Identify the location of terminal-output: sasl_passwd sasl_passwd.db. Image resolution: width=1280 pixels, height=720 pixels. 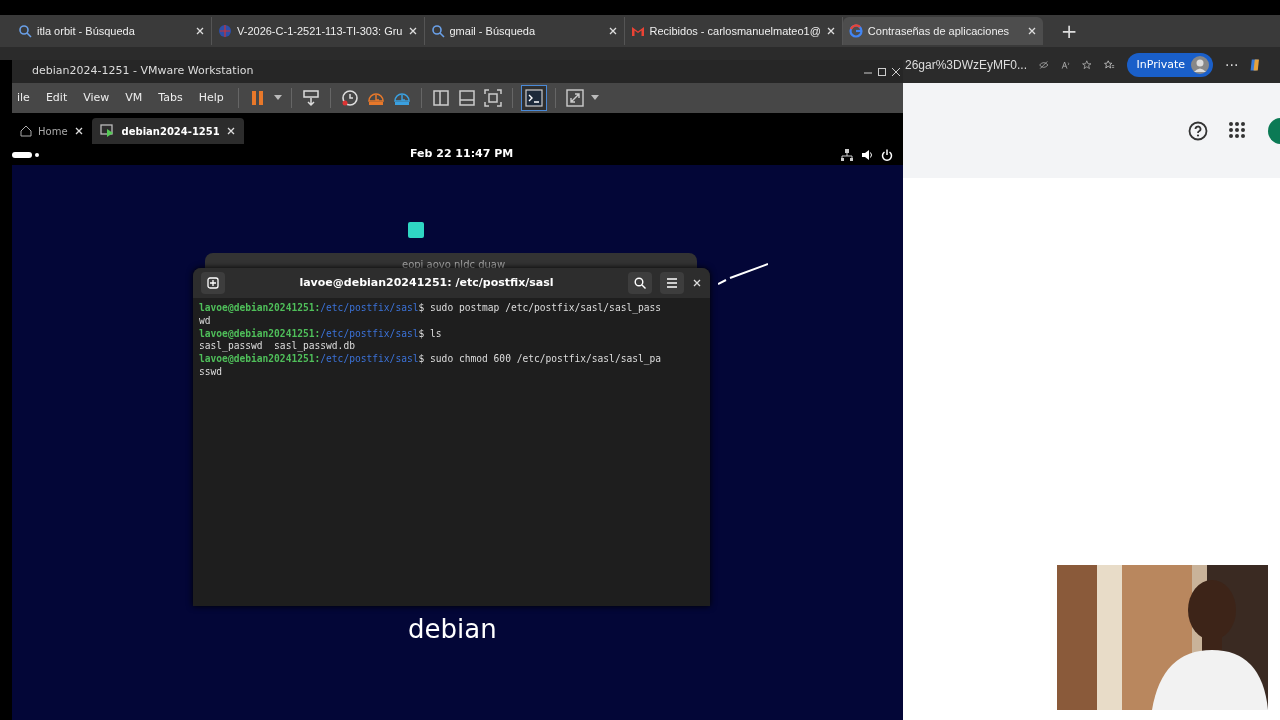
(277, 346).